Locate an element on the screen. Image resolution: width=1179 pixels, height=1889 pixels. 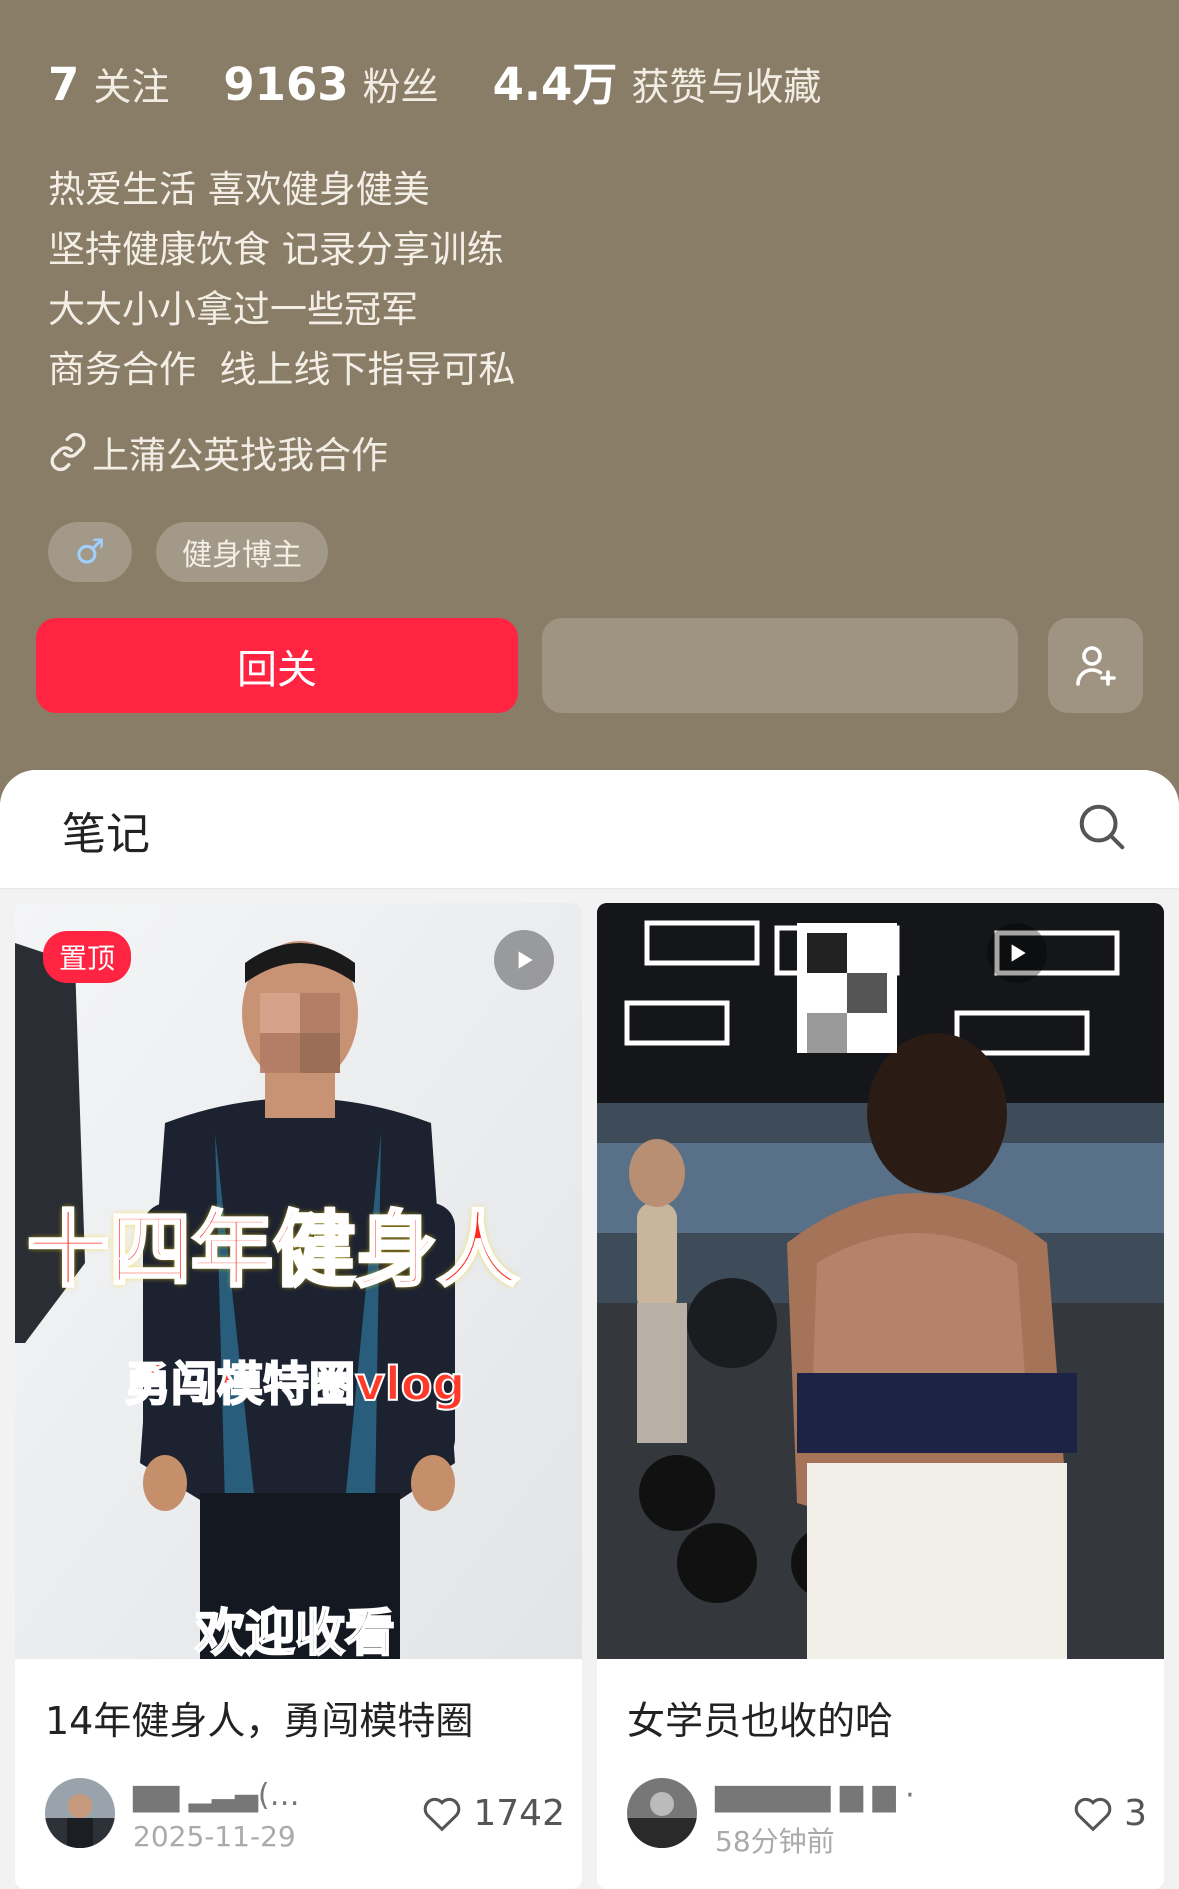
profile-actions: 回关 is located at coordinates (589, 665).